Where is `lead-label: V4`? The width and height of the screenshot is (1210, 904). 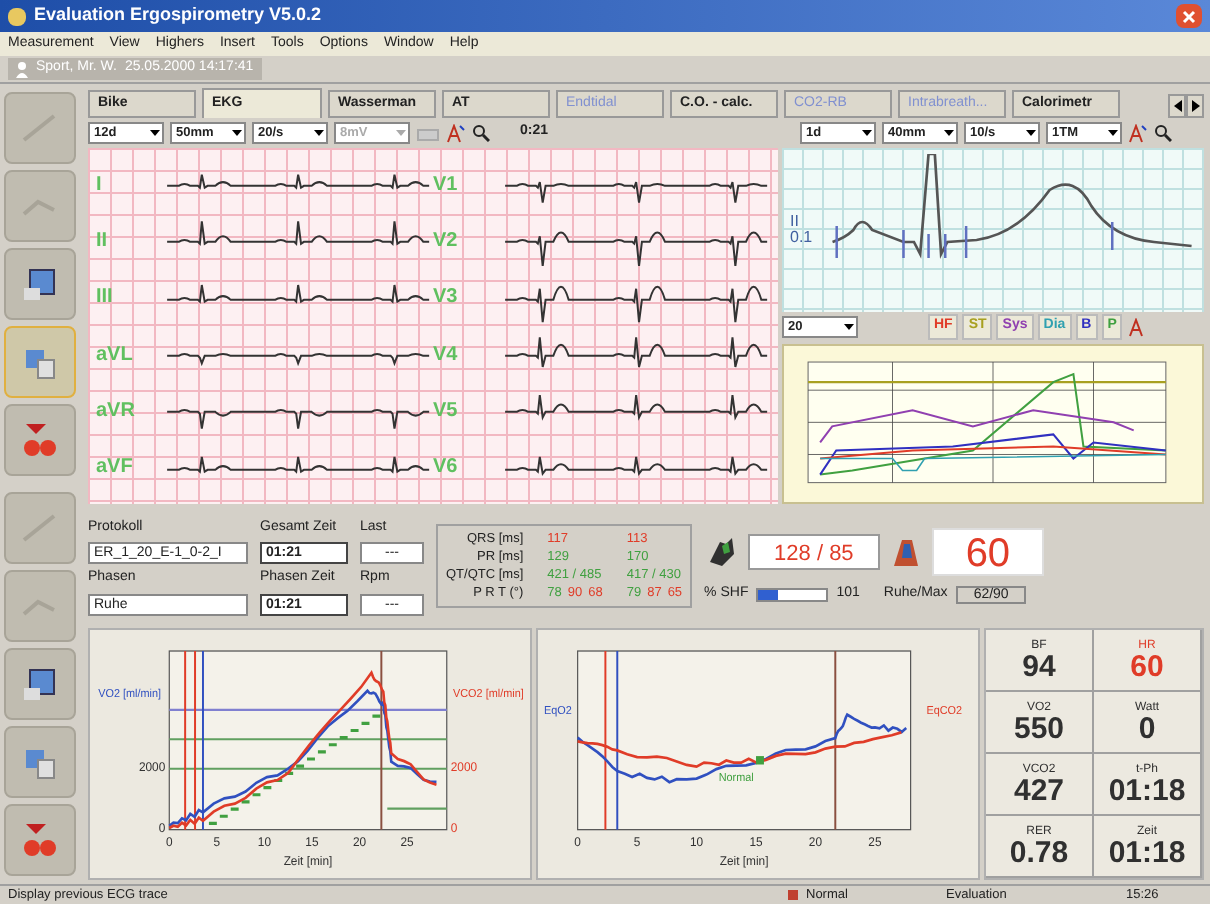
lead-label: V4 is located at coordinates (446, 355).